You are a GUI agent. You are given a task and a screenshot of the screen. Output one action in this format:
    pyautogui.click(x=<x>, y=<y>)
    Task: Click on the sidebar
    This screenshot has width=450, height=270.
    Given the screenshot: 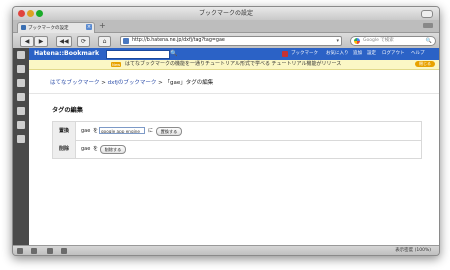 What is the action you would take?
    pyautogui.click(x=21, y=146)
    